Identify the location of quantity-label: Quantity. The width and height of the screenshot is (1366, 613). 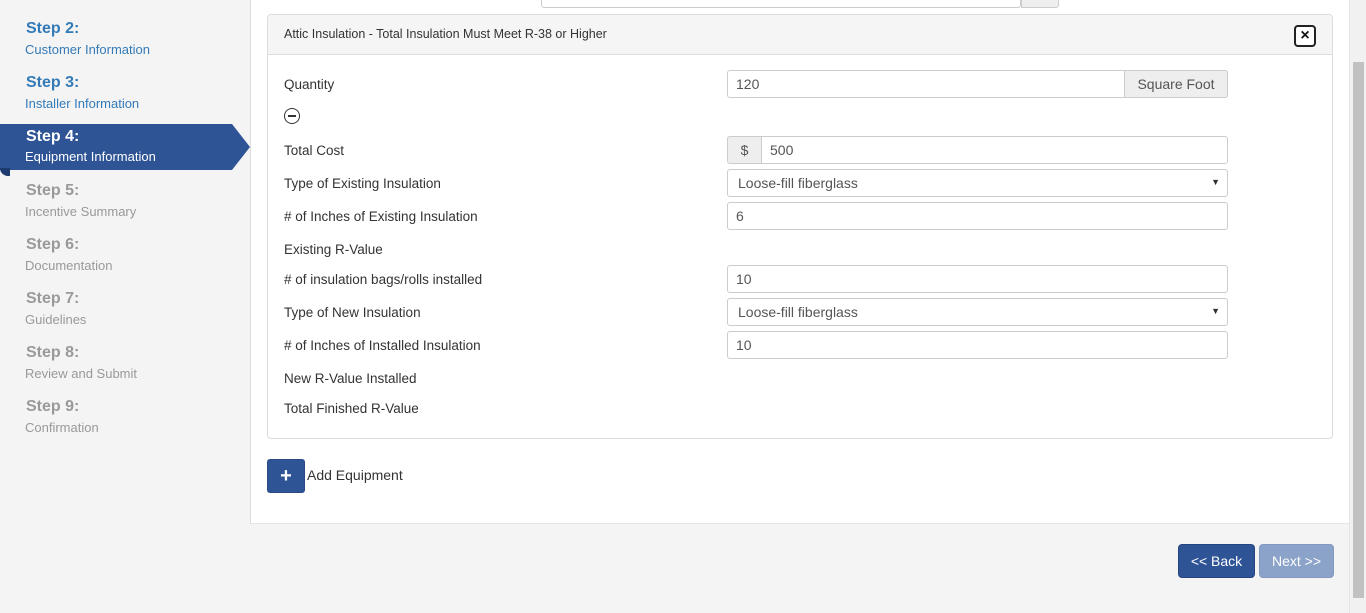
(309, 84).